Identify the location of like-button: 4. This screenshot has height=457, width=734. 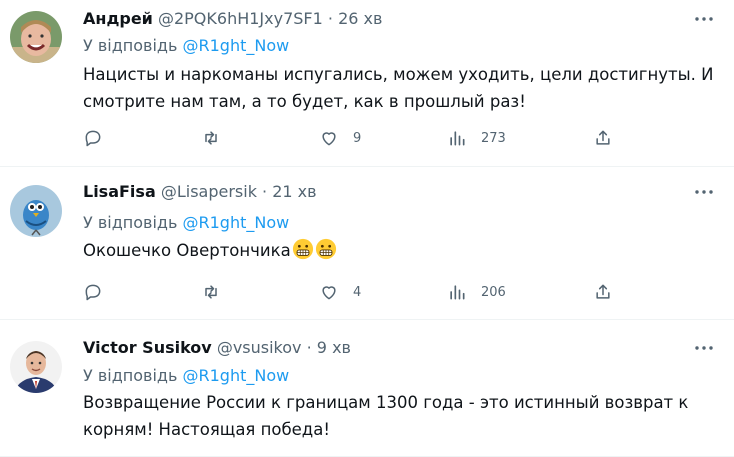
(340, 292).